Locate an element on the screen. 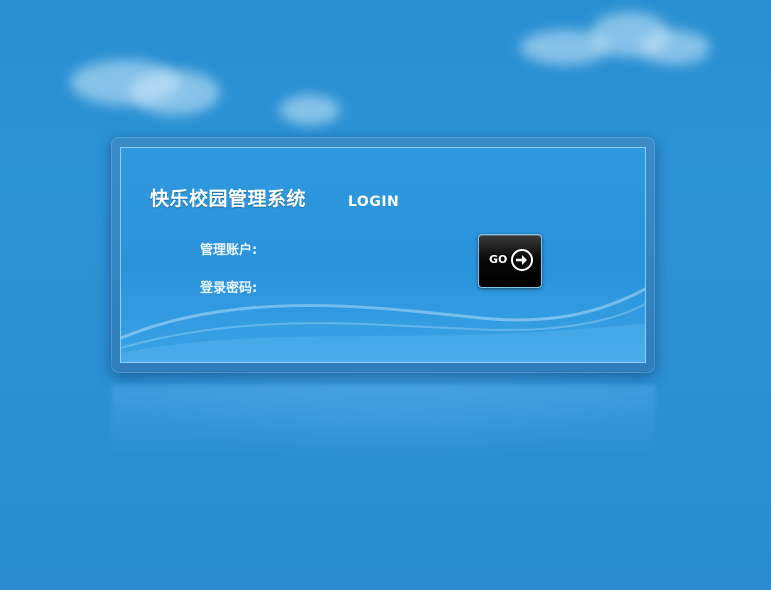 The height and width of the screenshot is (590, 771). go-button: GO is located at coordinates (510, 261).